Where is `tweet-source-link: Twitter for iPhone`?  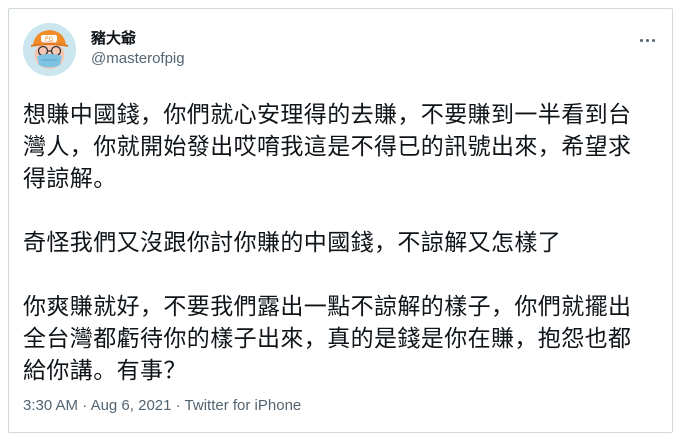 tweet-source-link: Twitter for iPhone is located at coordinates (243, 405).